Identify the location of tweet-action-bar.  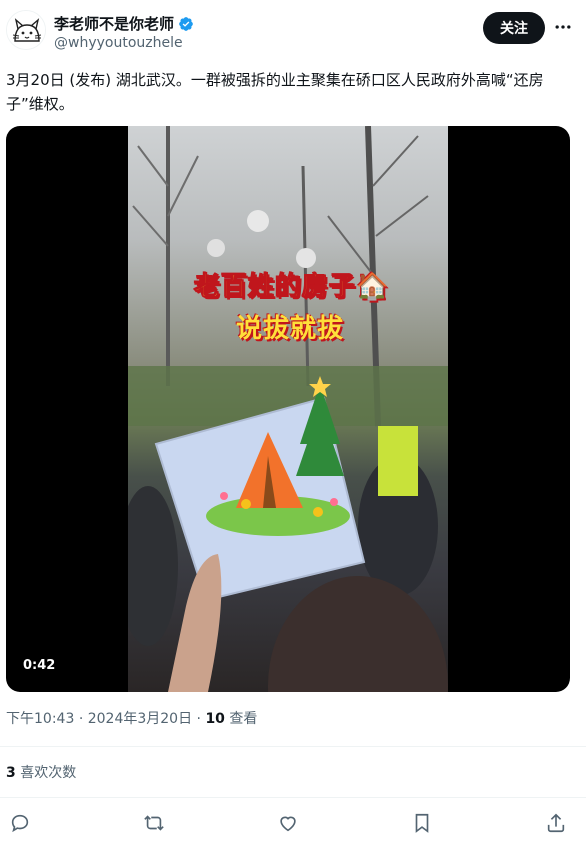
(293, 823).